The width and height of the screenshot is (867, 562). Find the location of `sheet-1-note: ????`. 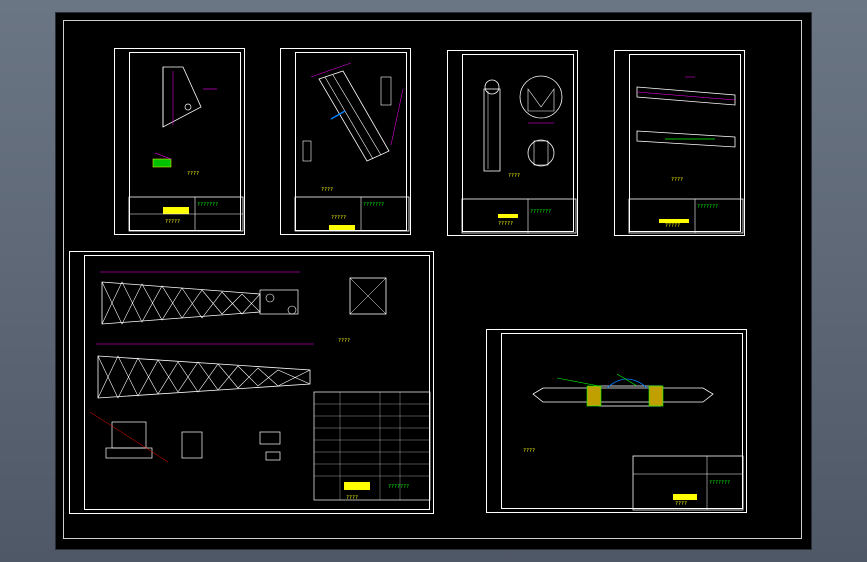

sheet-1-note: ???? is located at coordinates (193, 174).